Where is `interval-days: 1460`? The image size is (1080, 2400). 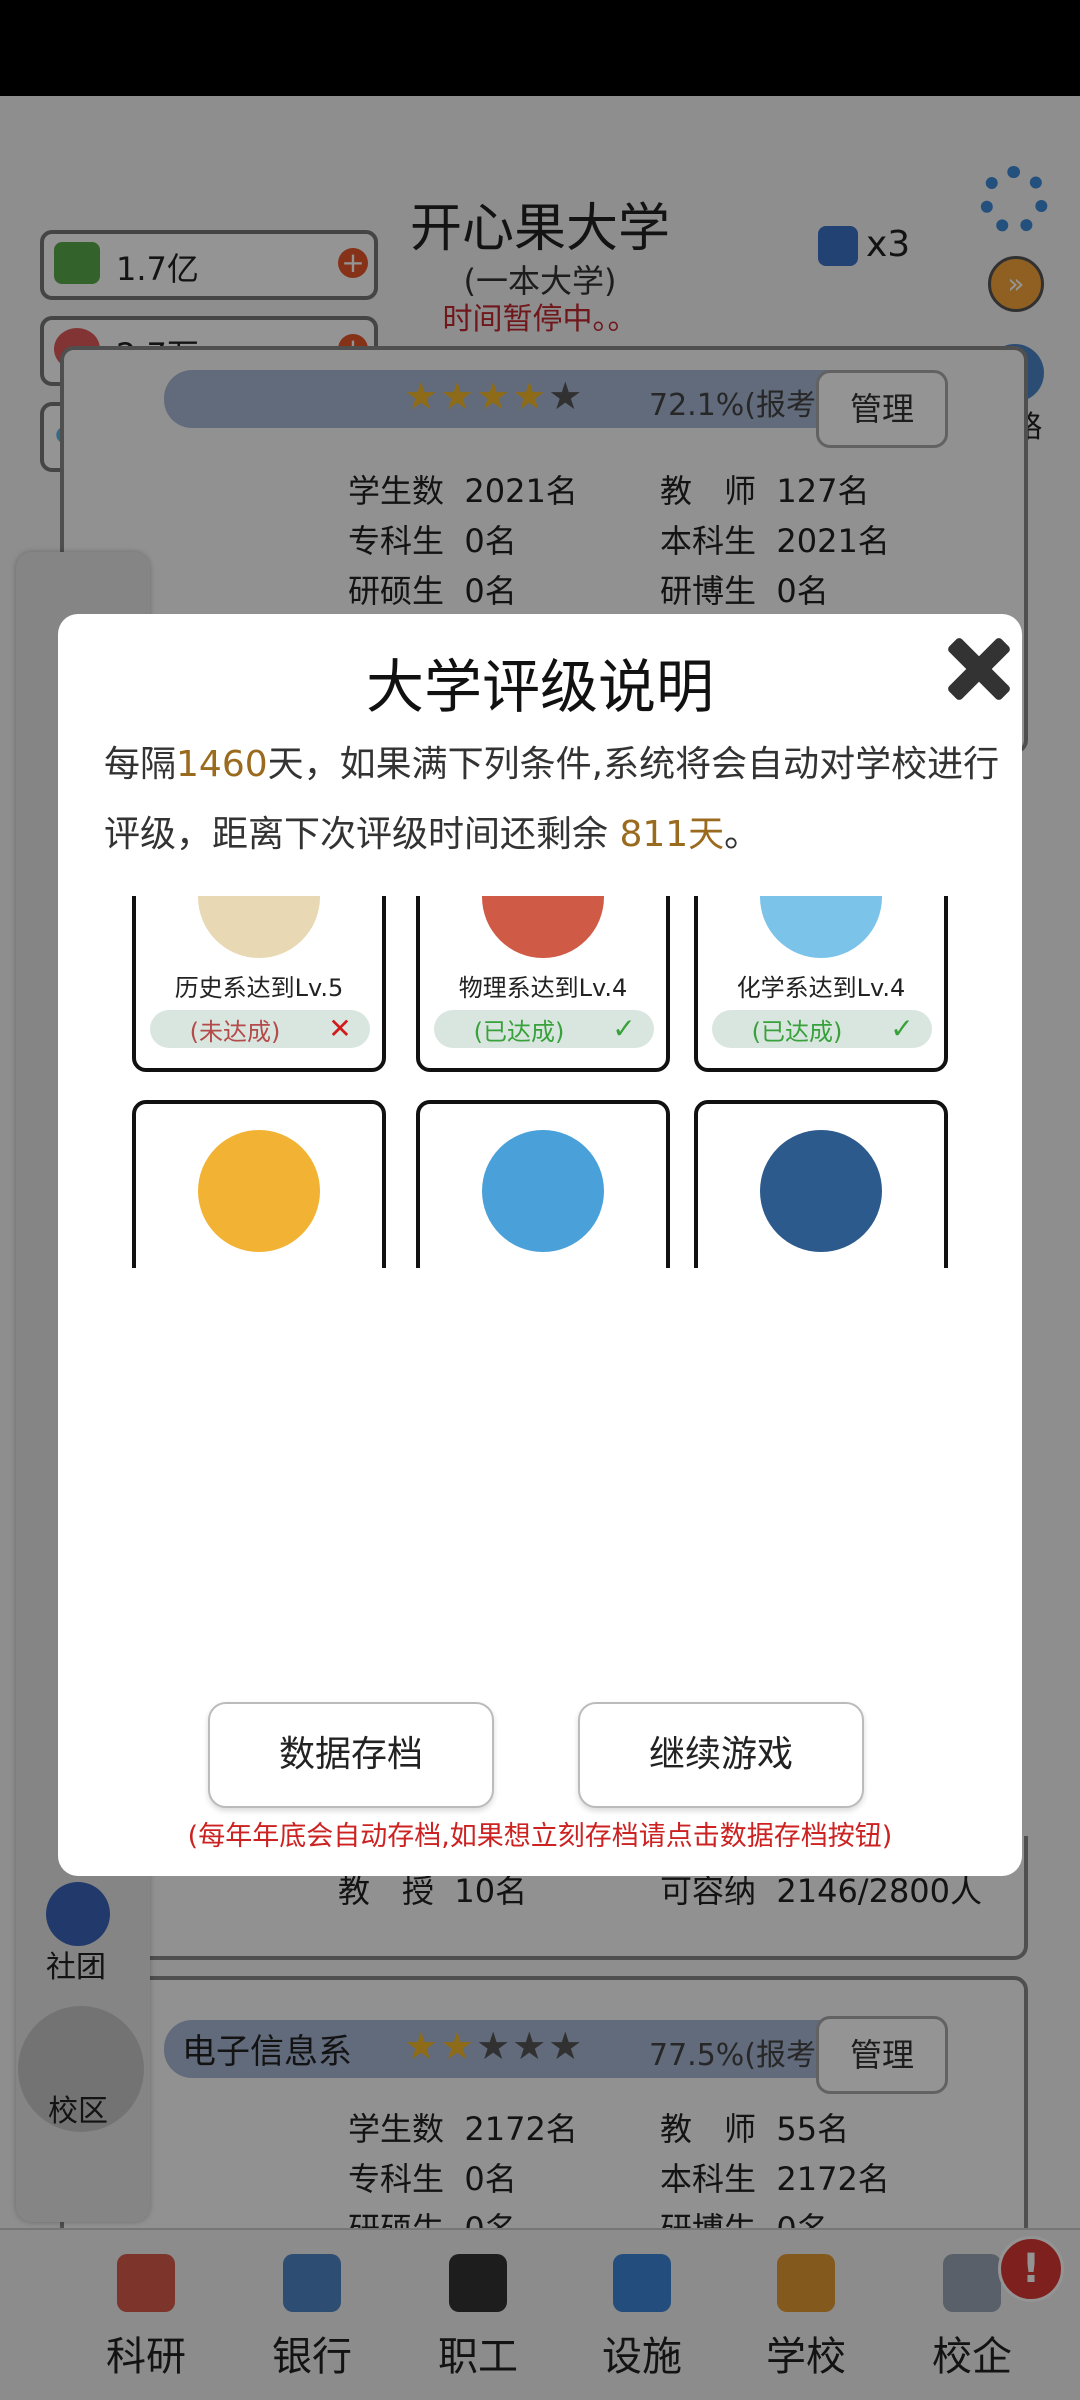
interval-days: 1460 is located at coordinates (222, 764).